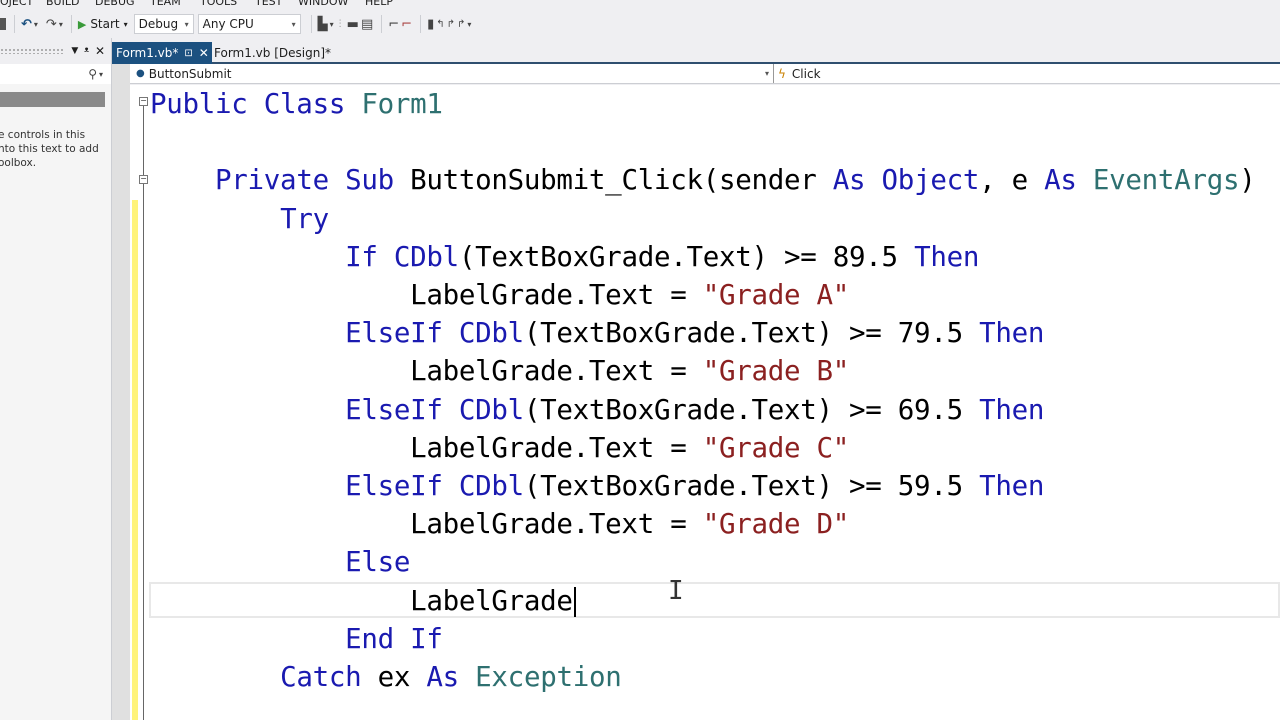 This screenshot has height=720, width=1280. Describe the element at coordinates (3, 24) in the screenshot. I see `save-icon` at that location.